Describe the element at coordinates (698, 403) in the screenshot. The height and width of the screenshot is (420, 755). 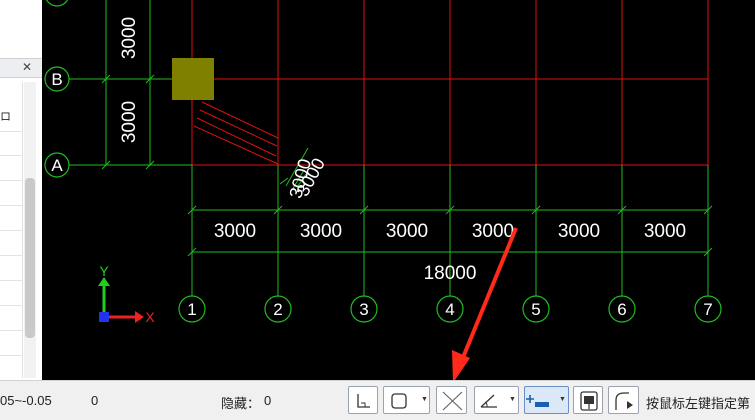
I see `command-hint: 按鼠标左键指定第` at that location.